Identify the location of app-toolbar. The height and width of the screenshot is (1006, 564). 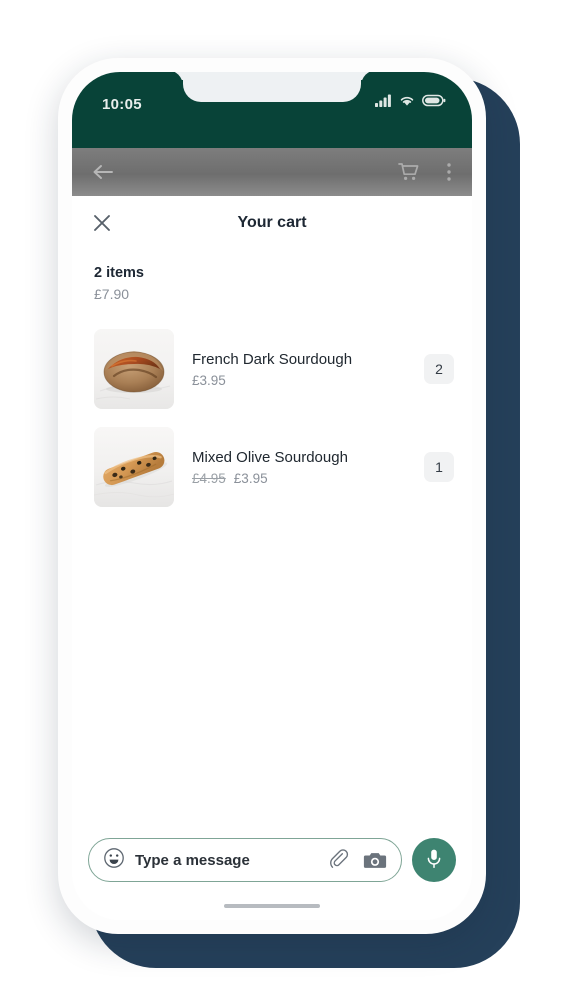
(272, 172).